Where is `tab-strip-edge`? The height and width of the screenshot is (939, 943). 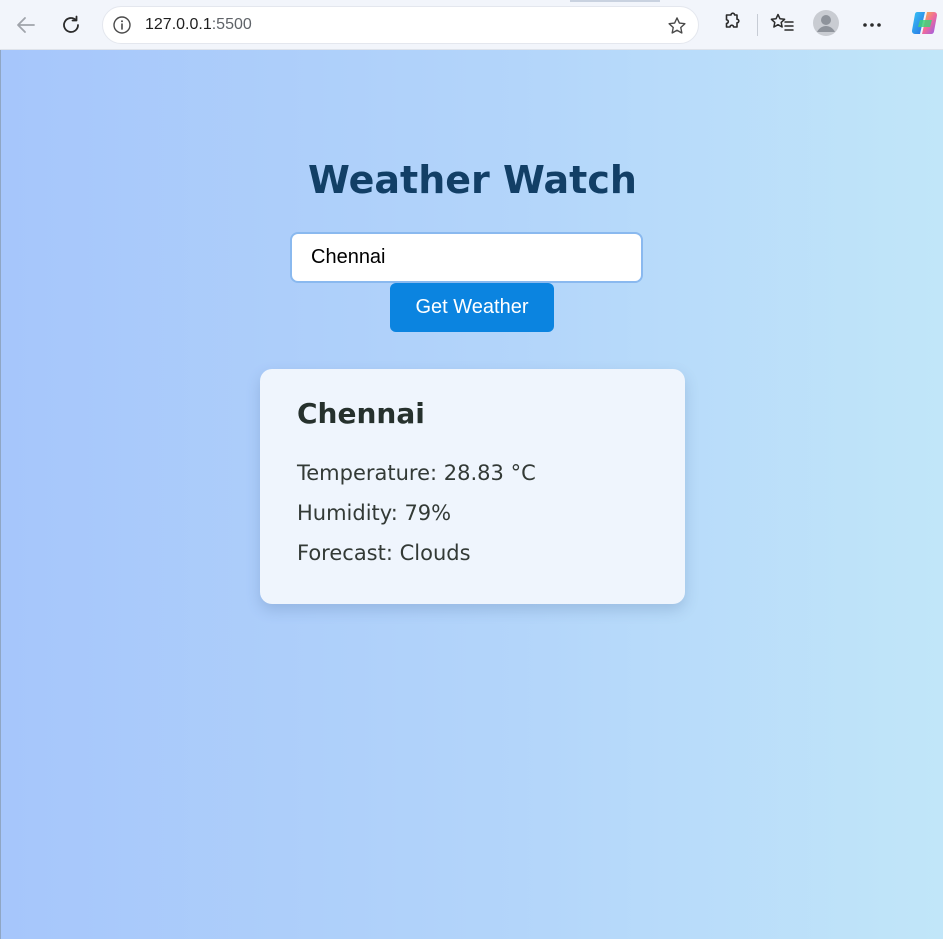 tab-strip-edge is located at coordinates (615, 1).